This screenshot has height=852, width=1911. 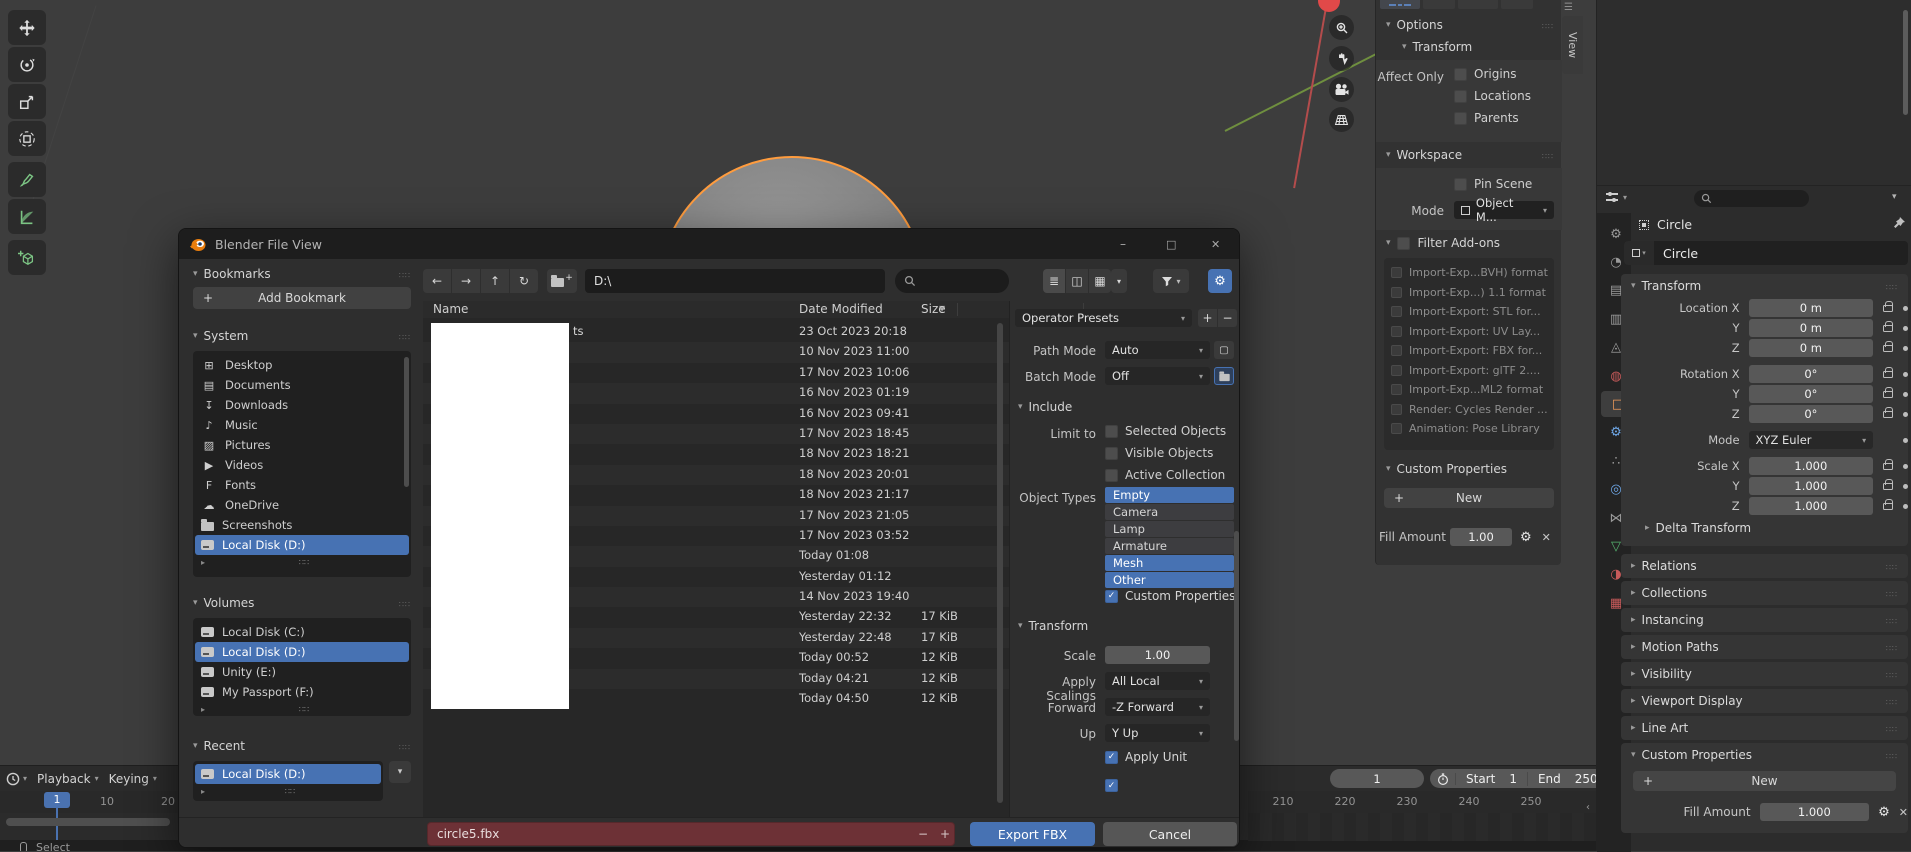 I want to click on object-id-icon: ▾, so click(x=1639, y=253).